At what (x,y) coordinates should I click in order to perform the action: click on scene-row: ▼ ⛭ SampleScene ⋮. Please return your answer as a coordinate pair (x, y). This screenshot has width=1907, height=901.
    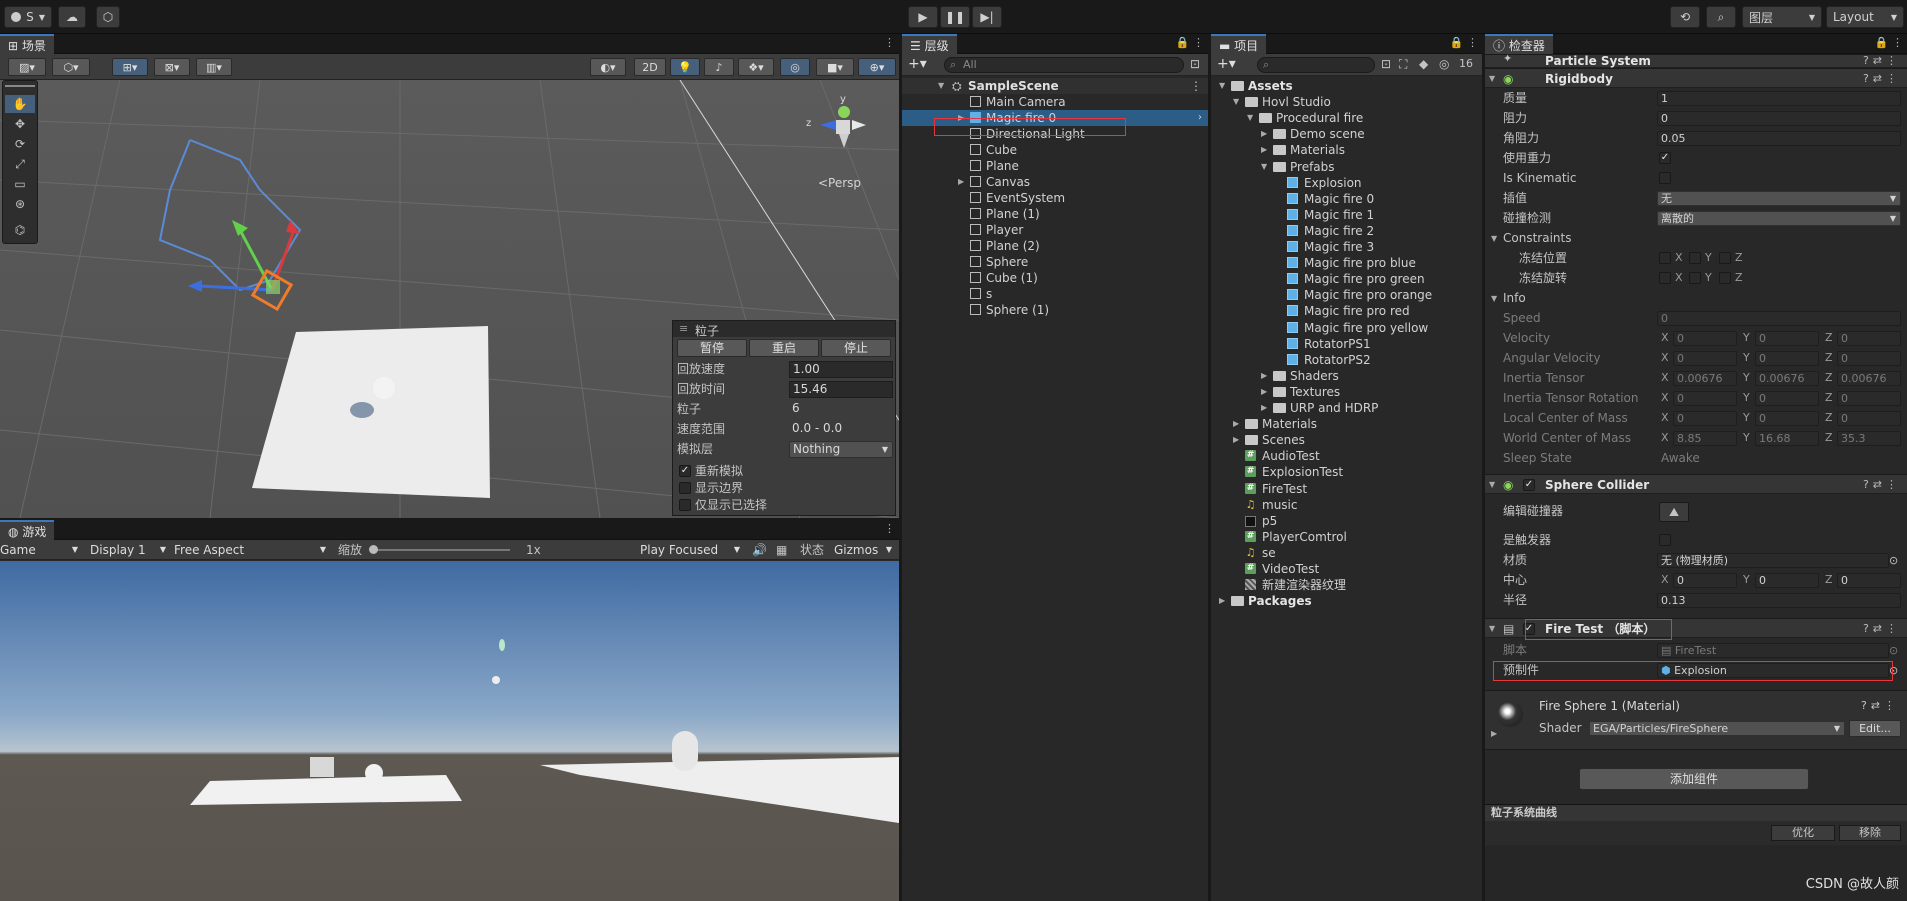
    Looking at the image, I should click on (1055, 86).